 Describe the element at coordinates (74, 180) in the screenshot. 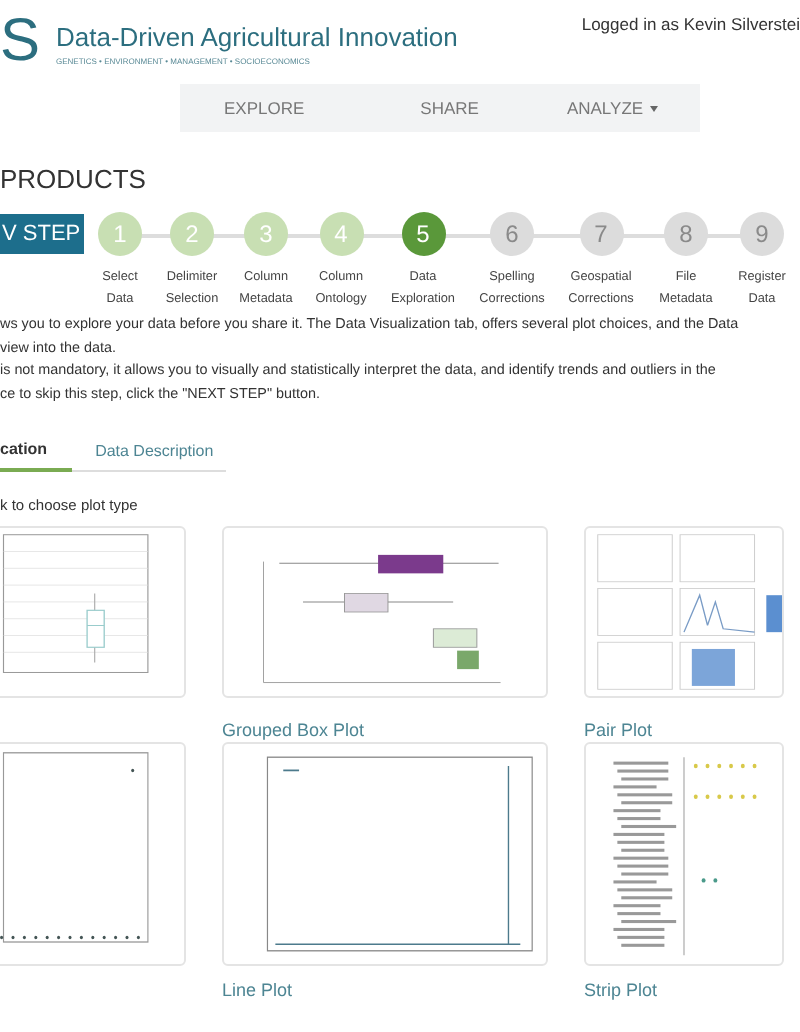

I see `page-heading: PRODUCTS` at that location.